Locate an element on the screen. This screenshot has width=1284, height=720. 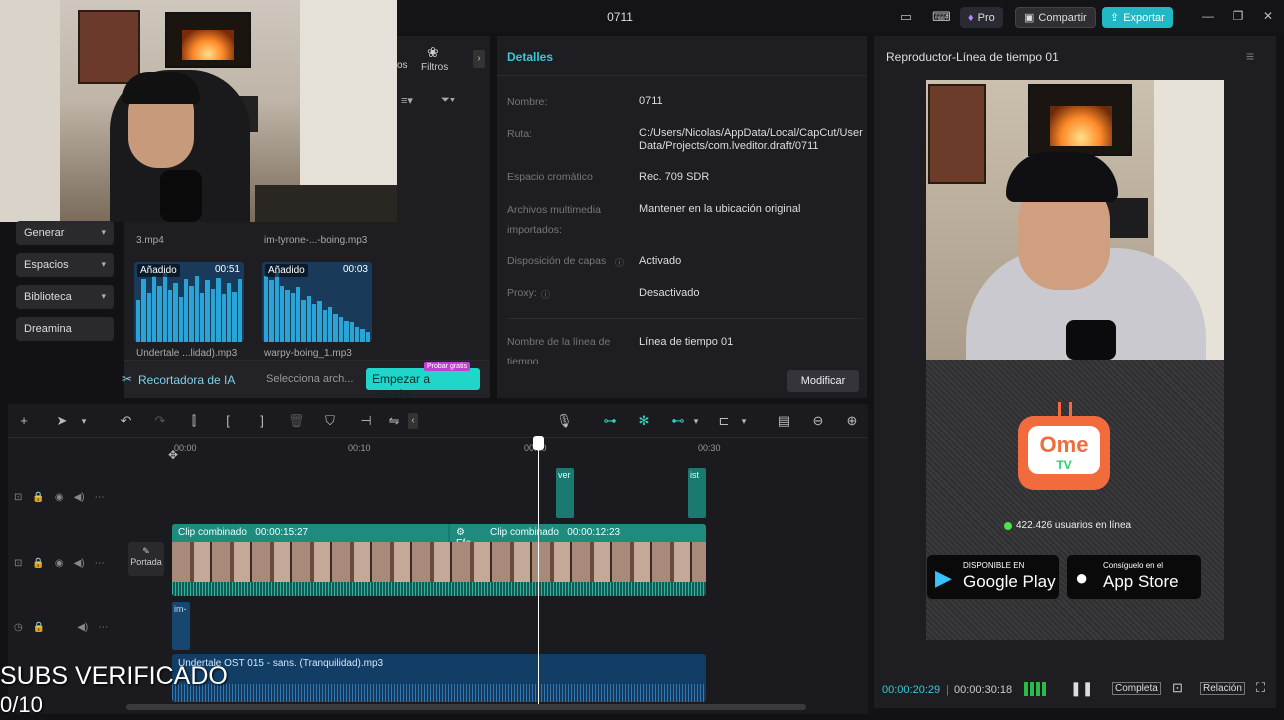
minimize-icon: — is located at coordinates (1208, 17).